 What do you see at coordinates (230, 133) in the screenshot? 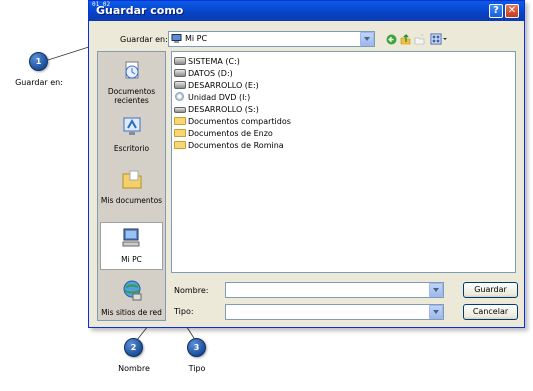
I see `file-name: Documentos de Enzo` at bounding box center [230, 133].